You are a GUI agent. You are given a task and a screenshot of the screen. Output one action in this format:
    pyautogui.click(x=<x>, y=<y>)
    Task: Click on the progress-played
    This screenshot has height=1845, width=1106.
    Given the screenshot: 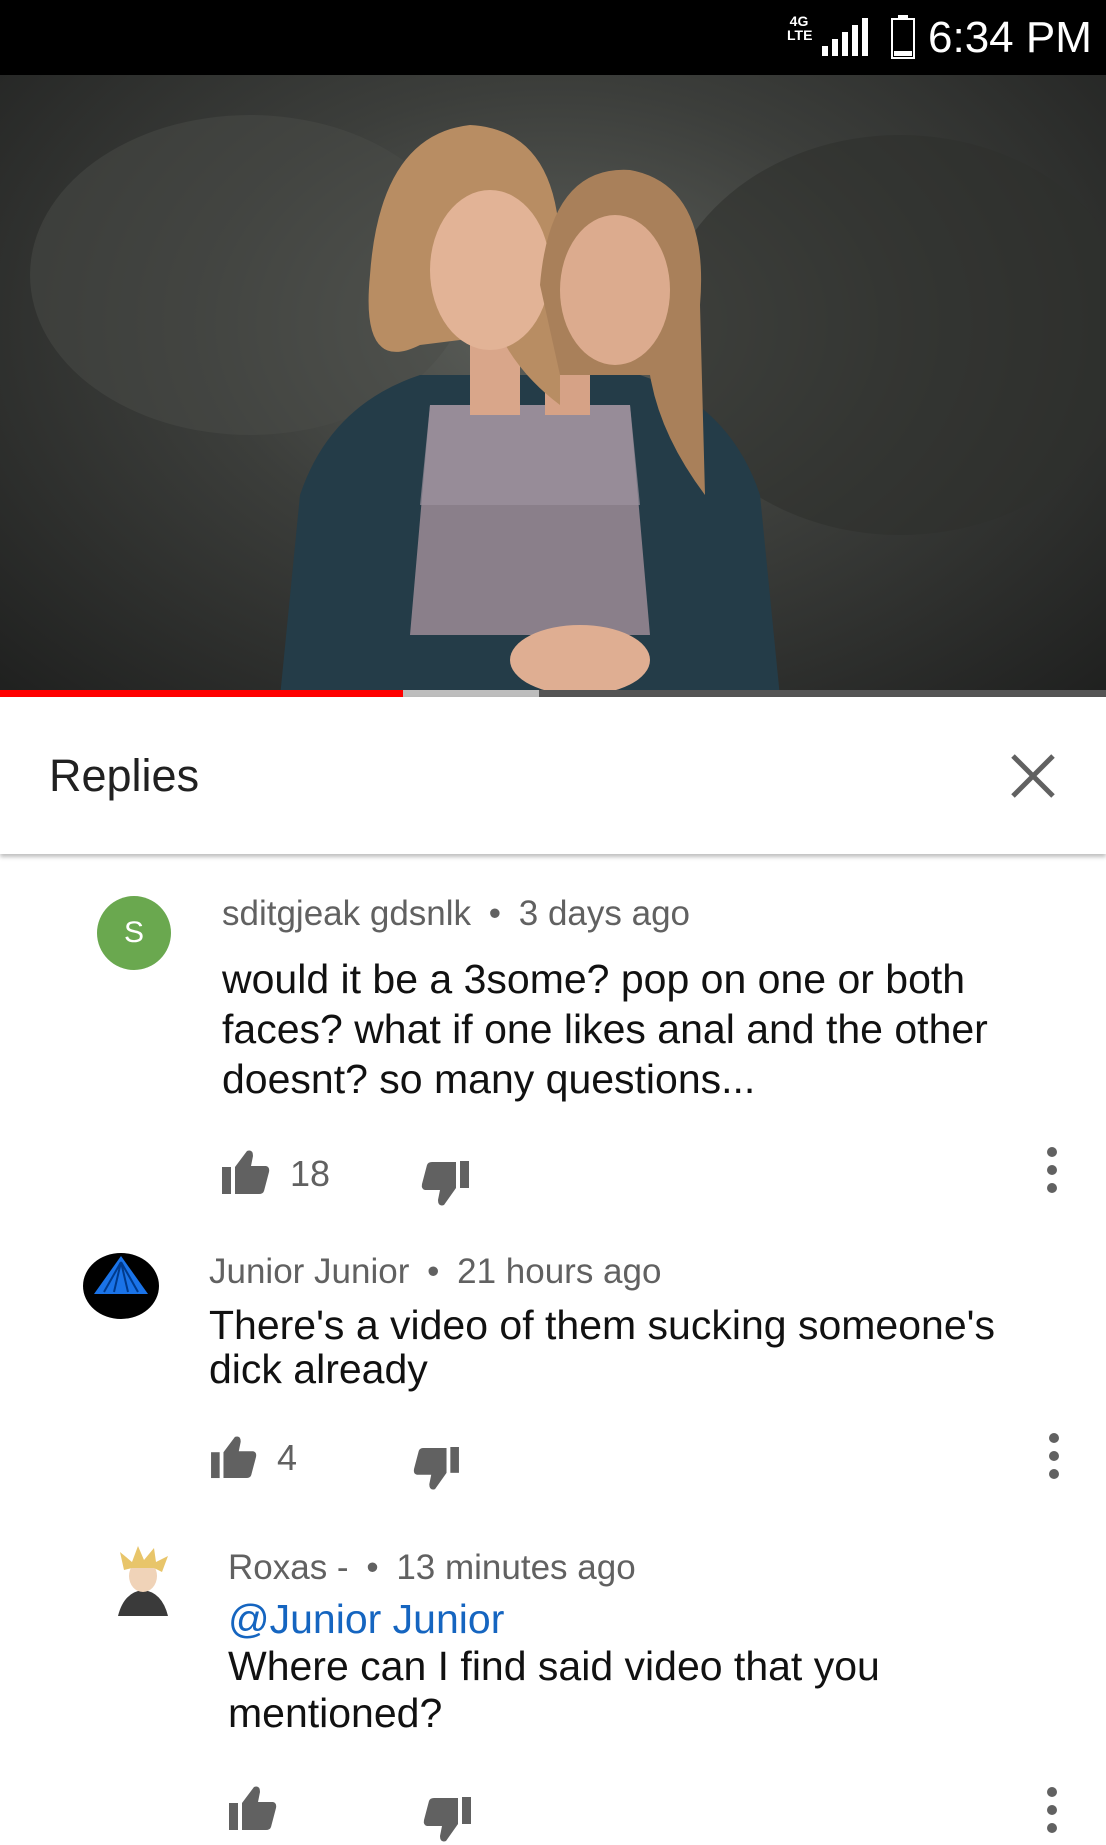 What is the action you would take?
    pyautogui.click(x=201, y=693)
    